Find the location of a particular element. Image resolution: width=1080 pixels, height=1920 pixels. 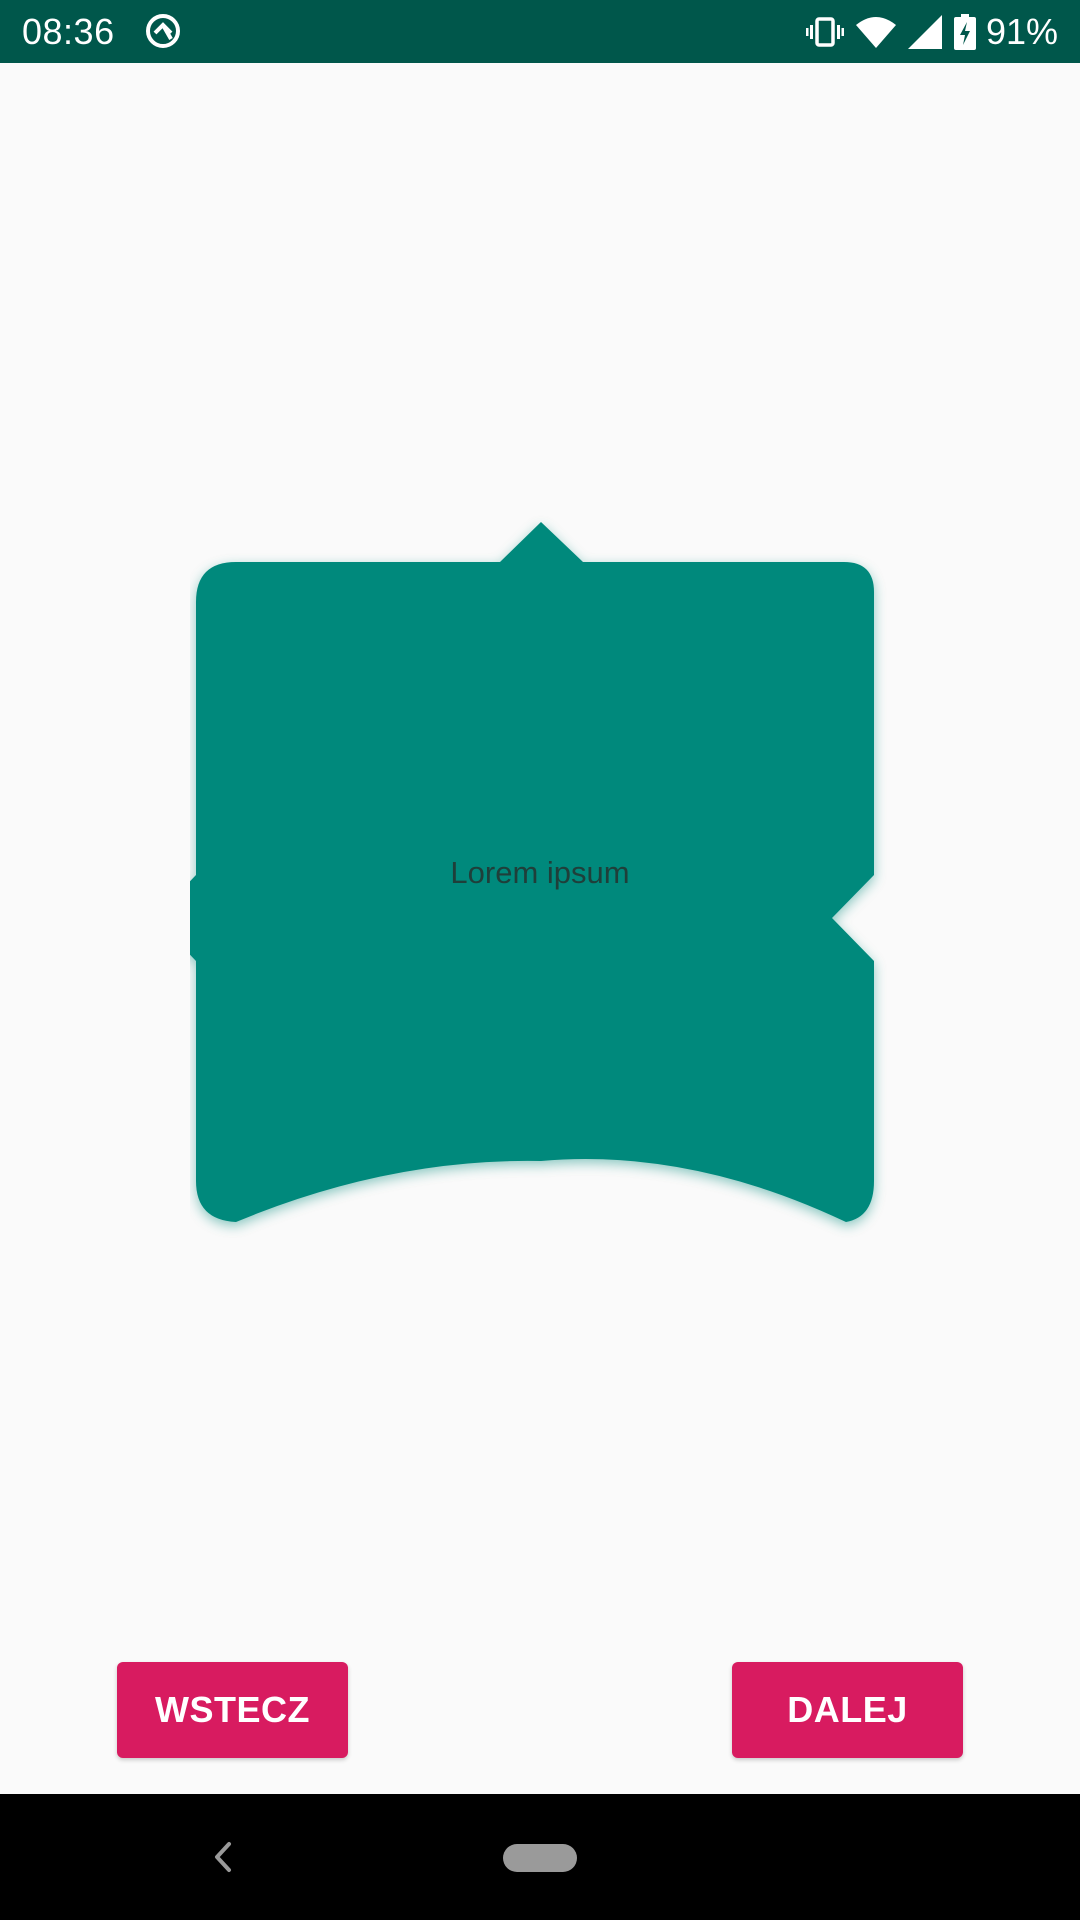

battery-percentage: 91% is located at coordinates (1021, 31).